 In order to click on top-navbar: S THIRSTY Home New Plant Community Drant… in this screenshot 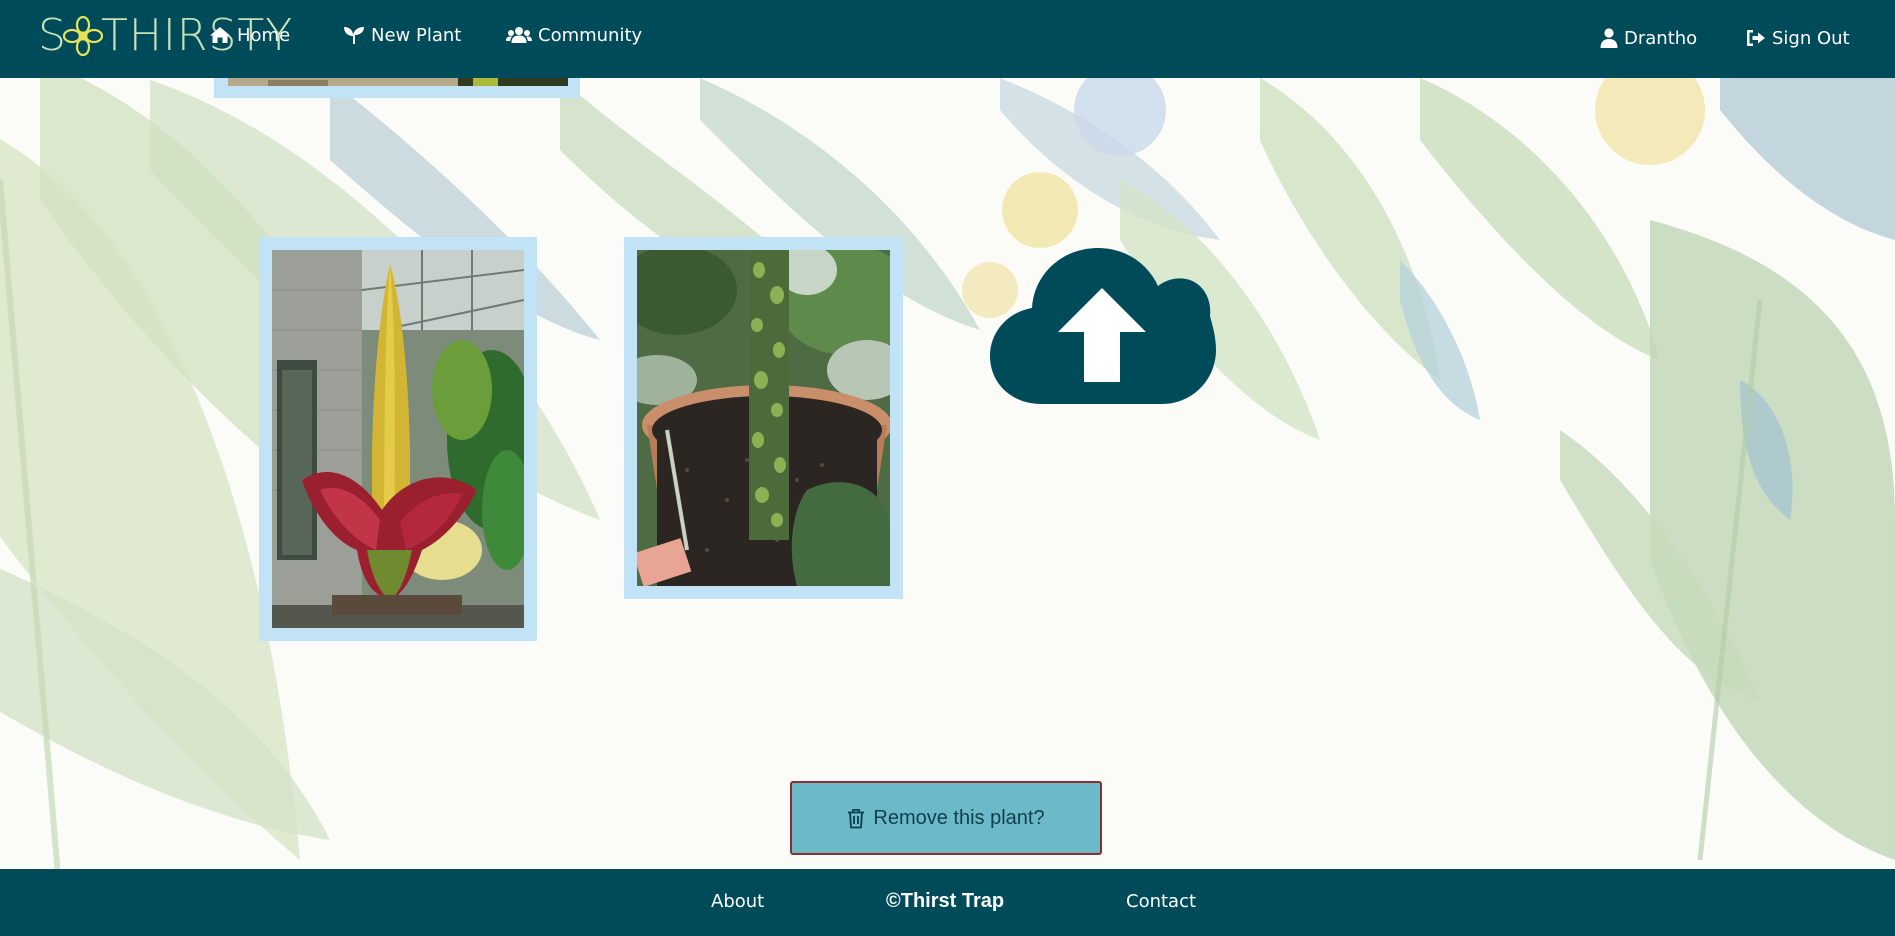, I will do `click(947, 39)`.